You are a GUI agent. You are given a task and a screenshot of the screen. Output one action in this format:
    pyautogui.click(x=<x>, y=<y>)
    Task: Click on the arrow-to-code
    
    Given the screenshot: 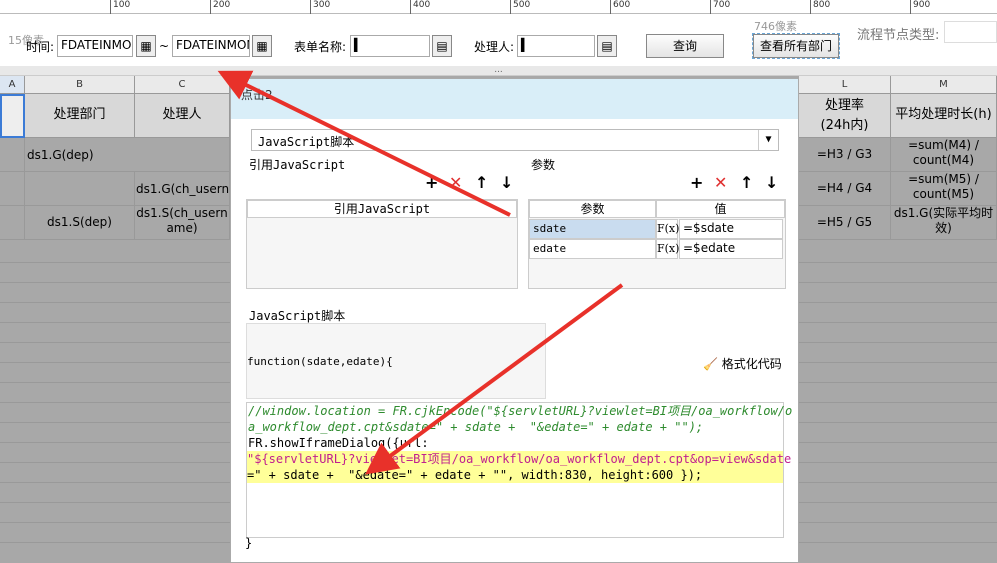 What is the action you would take?
    pyautogui.click(x=494, y=379)
    